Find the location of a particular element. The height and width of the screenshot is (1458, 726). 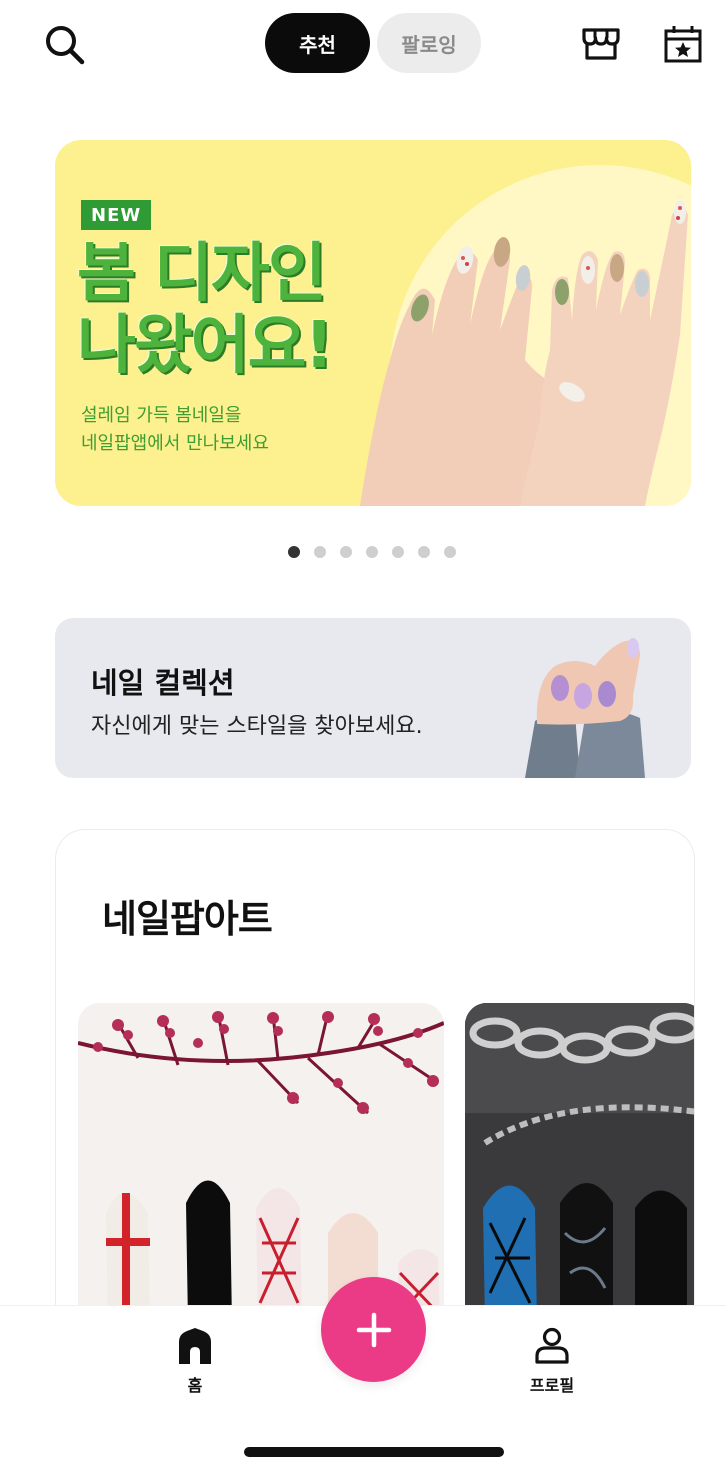

shop-button is located at coordinates (601, 43).